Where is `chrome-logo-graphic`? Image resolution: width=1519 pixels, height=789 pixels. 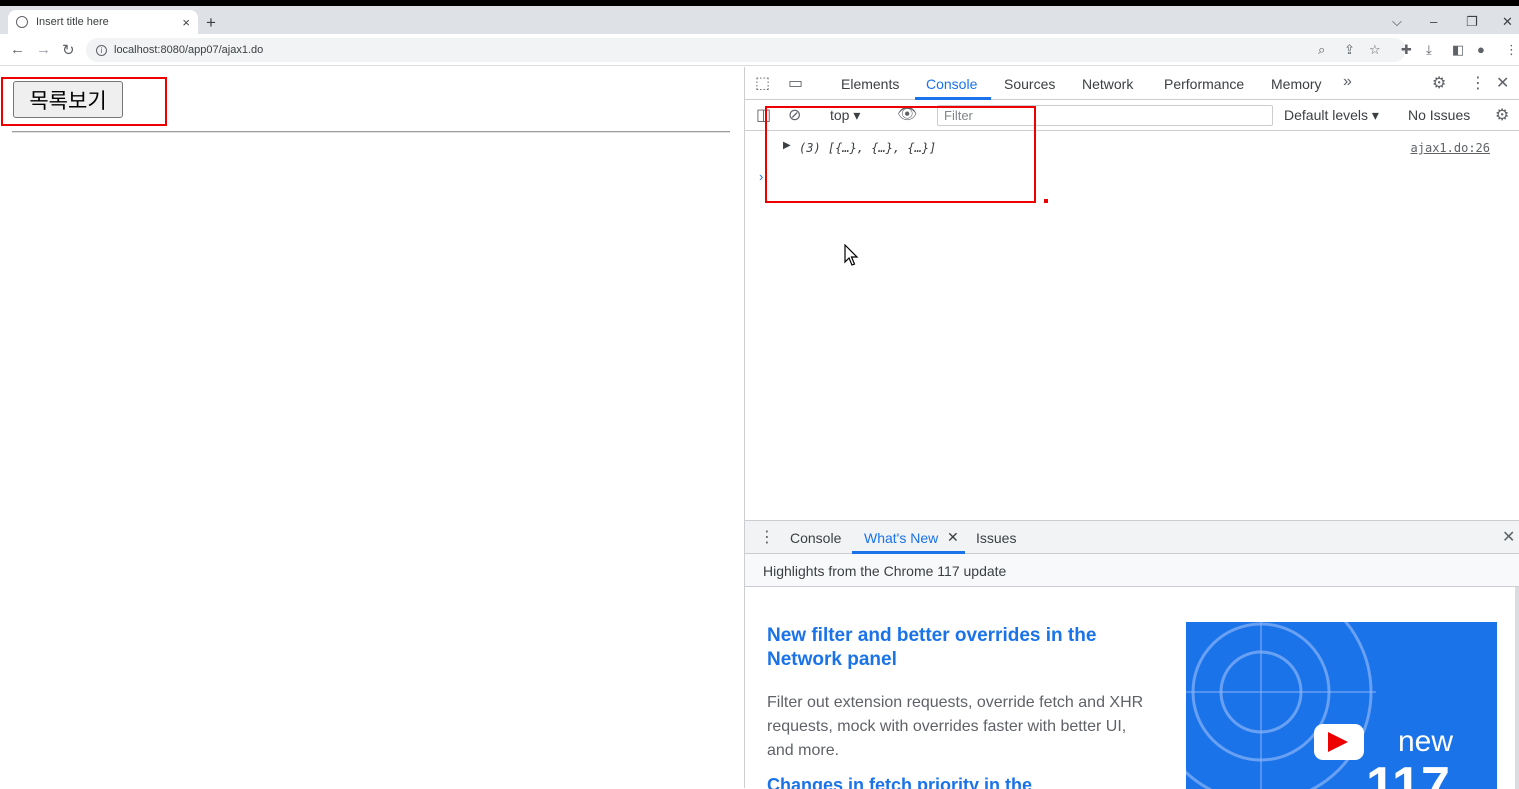
chrome-logo-graphic is located at coordinates (1341, 705).